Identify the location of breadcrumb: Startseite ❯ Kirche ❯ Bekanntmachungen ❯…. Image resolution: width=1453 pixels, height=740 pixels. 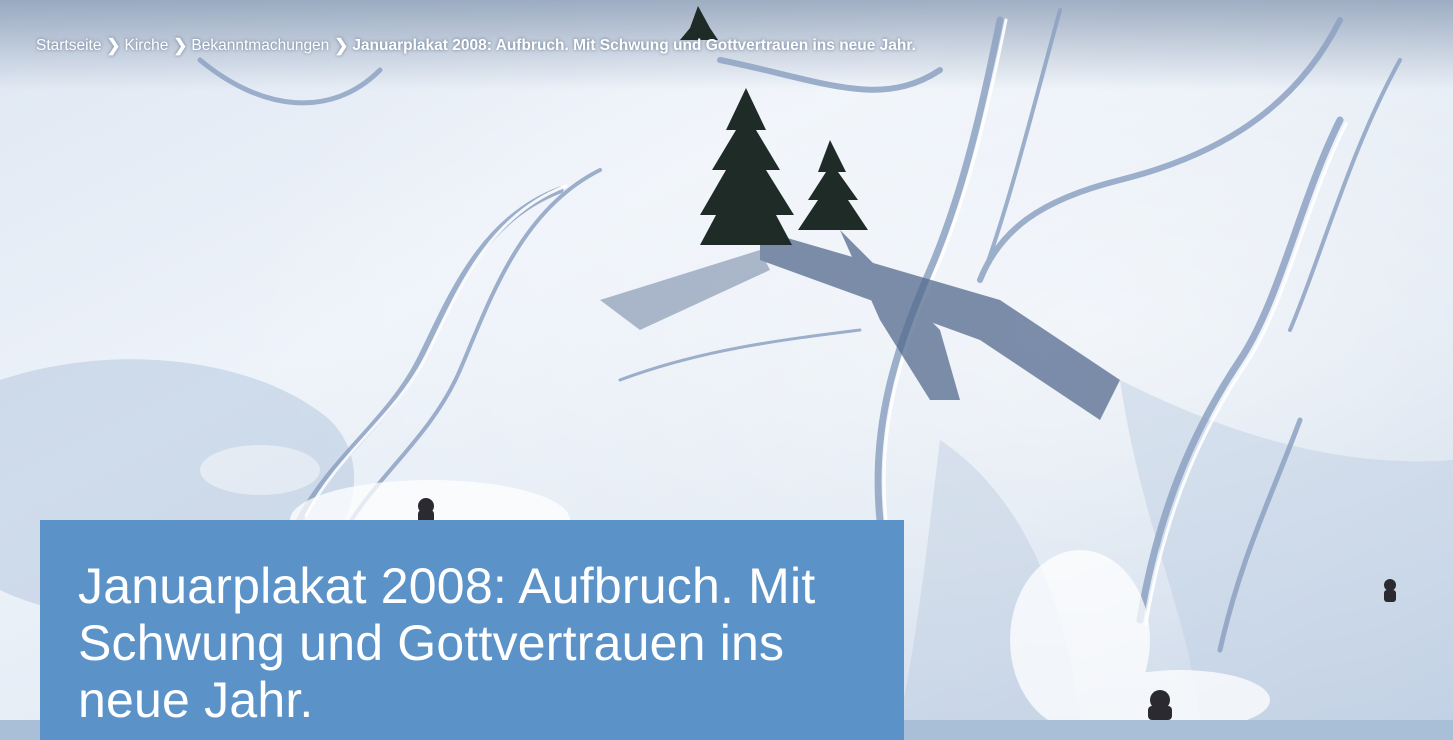
(476, 46).